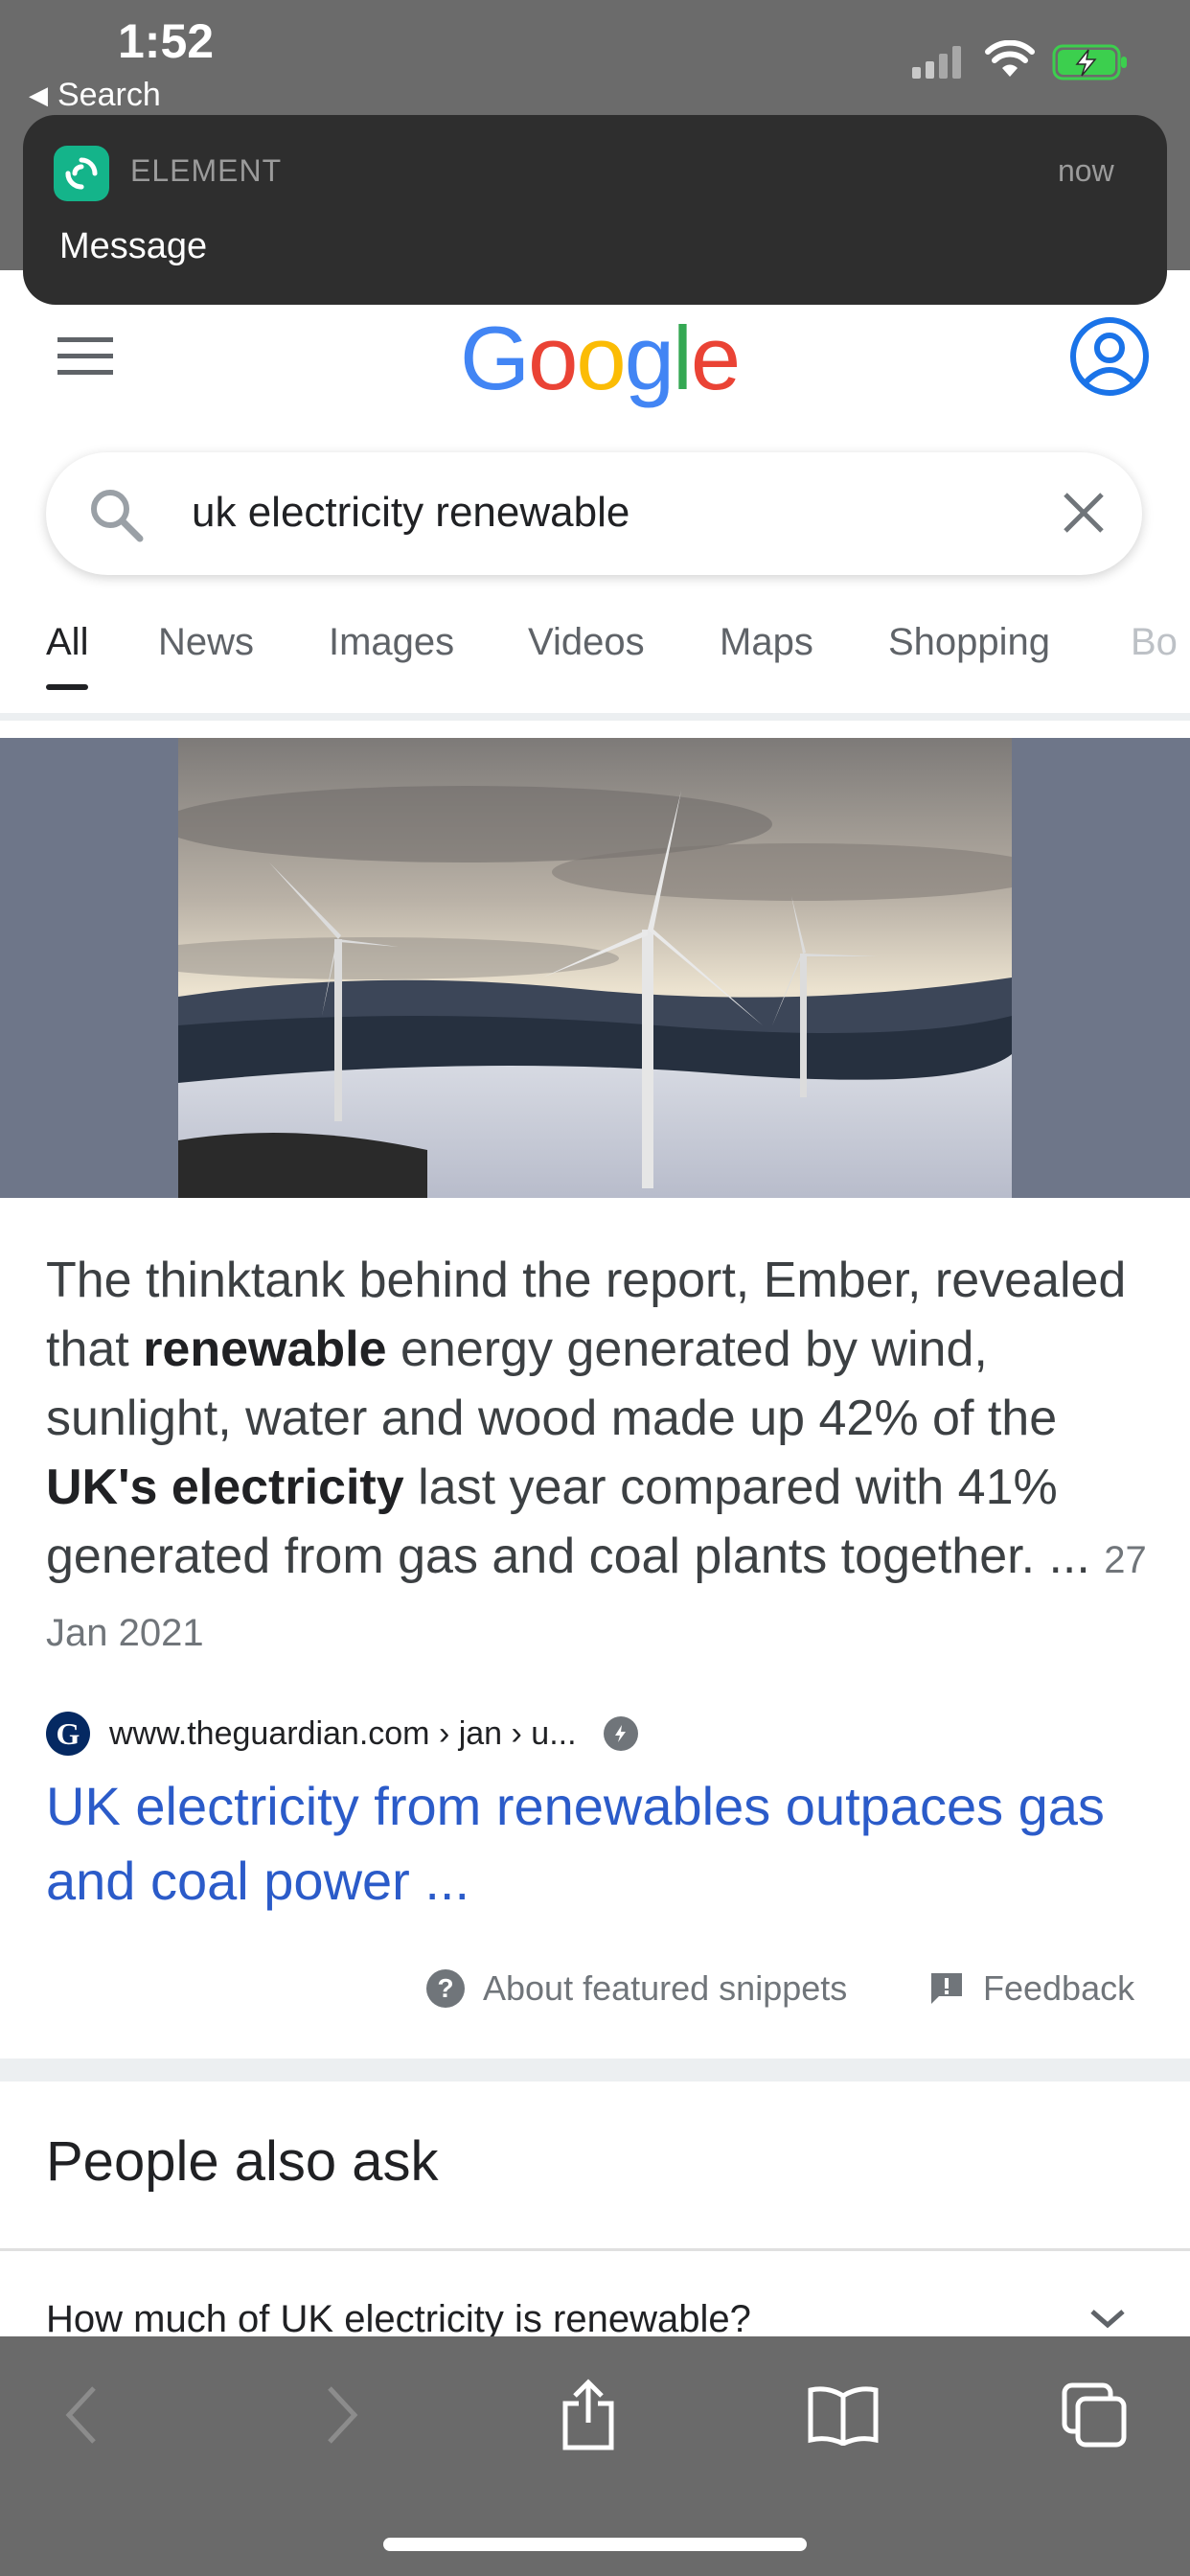  Describe the element at coordinates (650, 358) in the screenshot. I see `logo-letter: g` at that location.